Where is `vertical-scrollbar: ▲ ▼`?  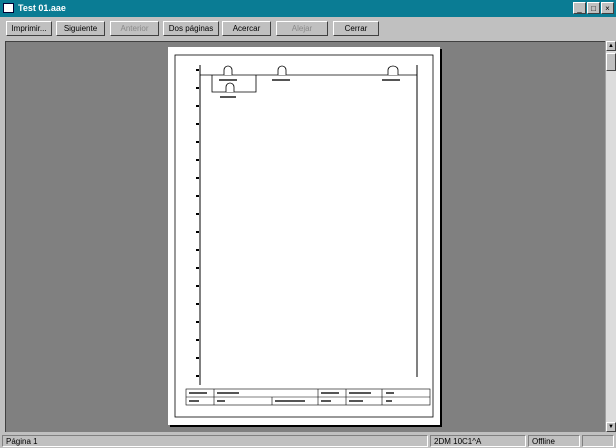 vertical-scrollbar: ▲ ▼ is located at coordinates (610, 236).